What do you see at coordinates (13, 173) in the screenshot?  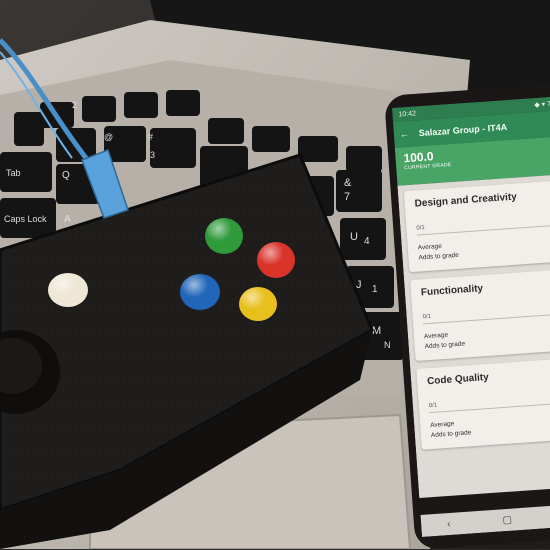 I see `key-label: Tab` at bounding box center [13, 173].